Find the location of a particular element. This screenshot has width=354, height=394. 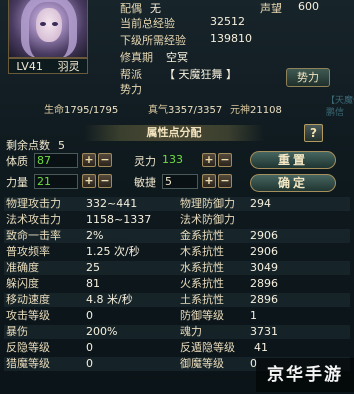

stat-label: 力量 is located at coordinates (17, 182).